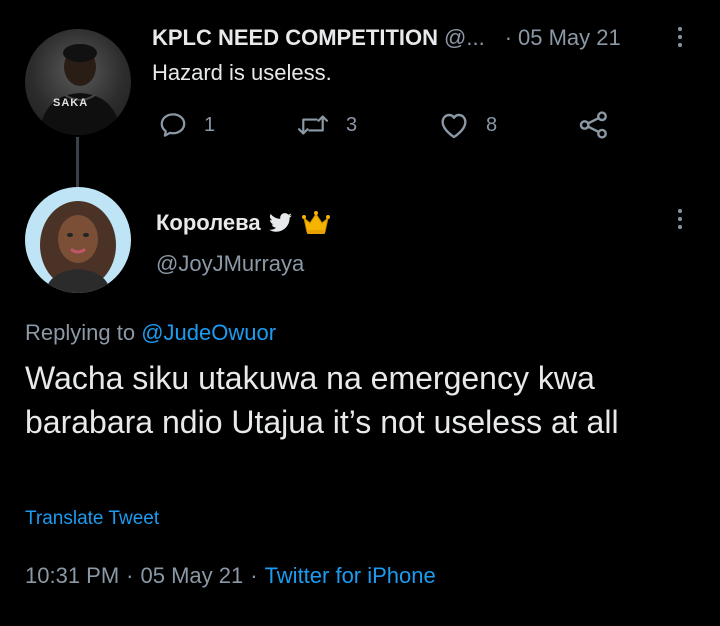  I want to click on parent-reply-button: 1, so click(186, 125).